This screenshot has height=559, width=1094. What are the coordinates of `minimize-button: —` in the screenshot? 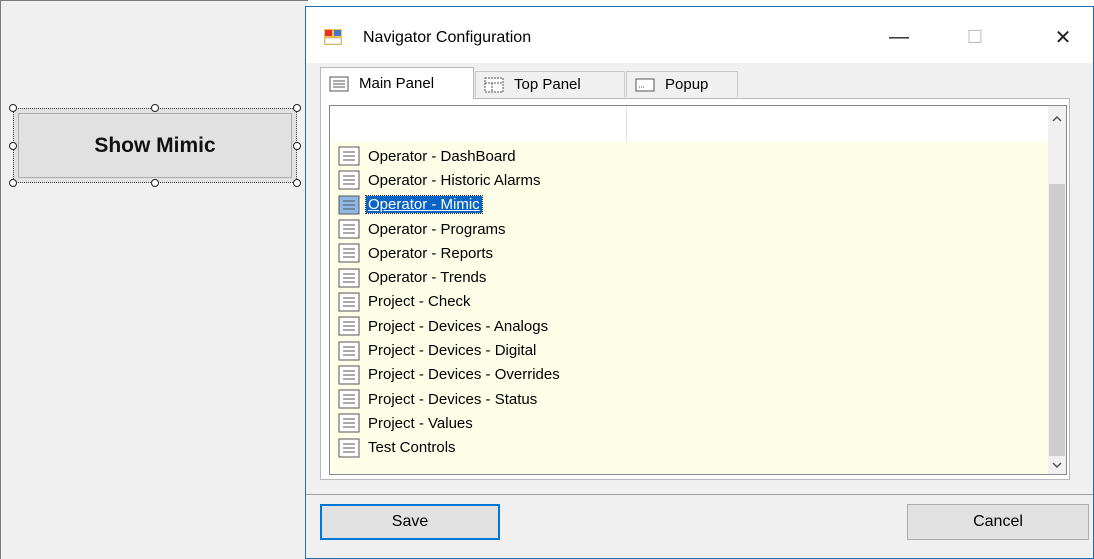 It's located at (899, 37).